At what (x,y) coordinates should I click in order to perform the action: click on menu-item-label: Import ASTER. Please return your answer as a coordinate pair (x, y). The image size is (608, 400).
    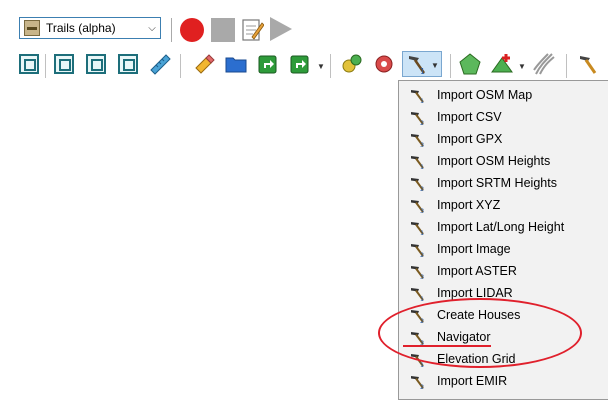
    Looking at the image, I should click on (477, 271).